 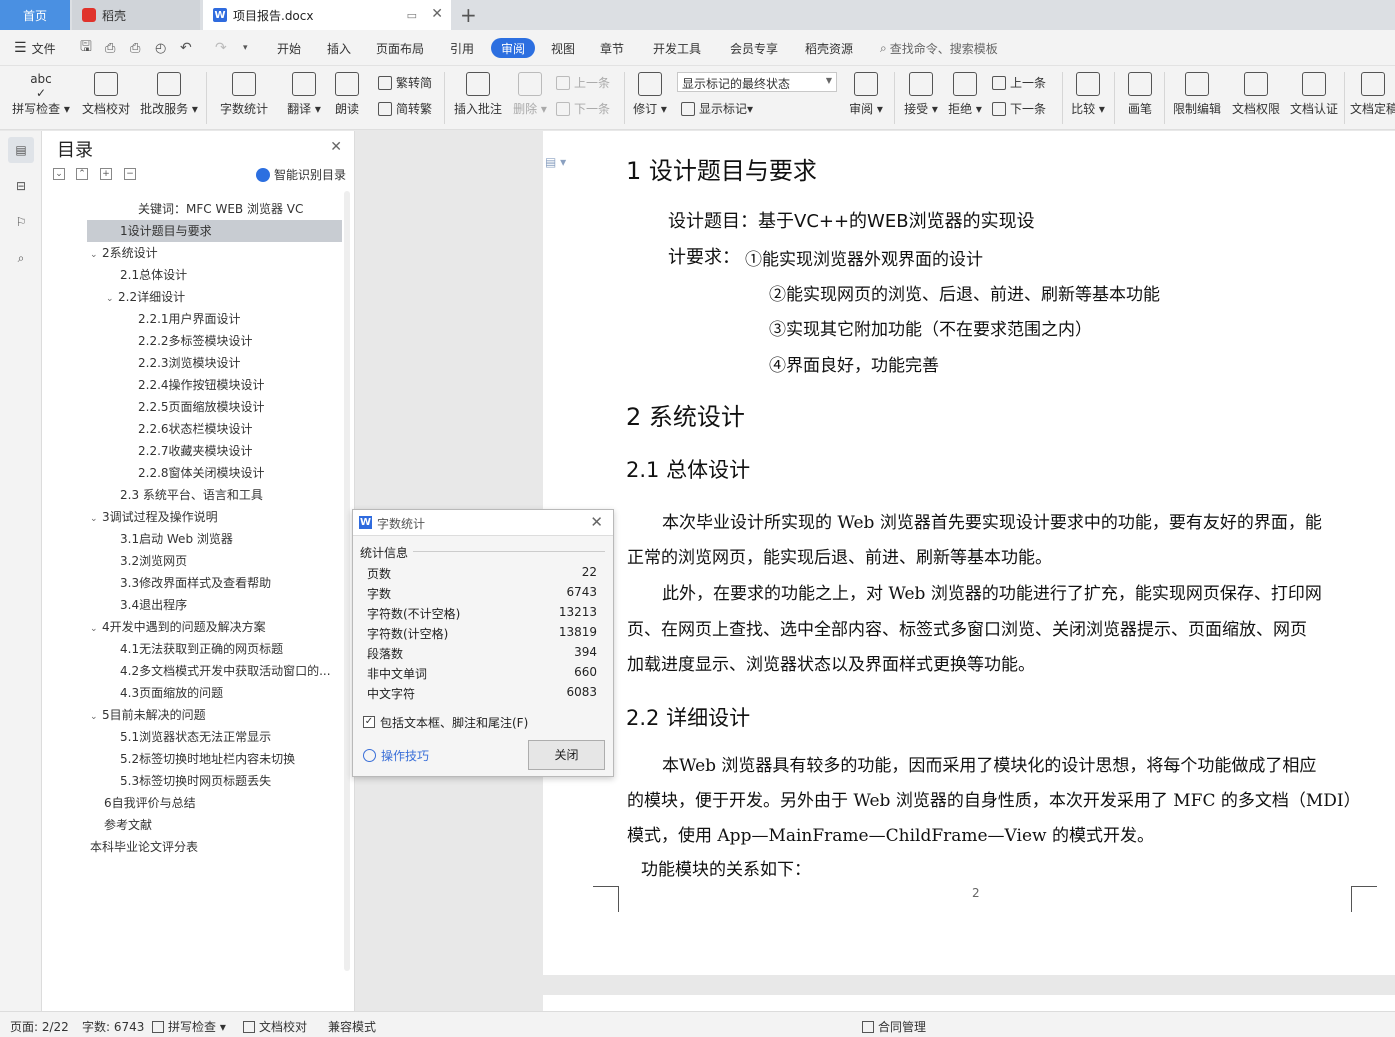 I want to click on preview-icon: ◴, so click(x=160, y=48).